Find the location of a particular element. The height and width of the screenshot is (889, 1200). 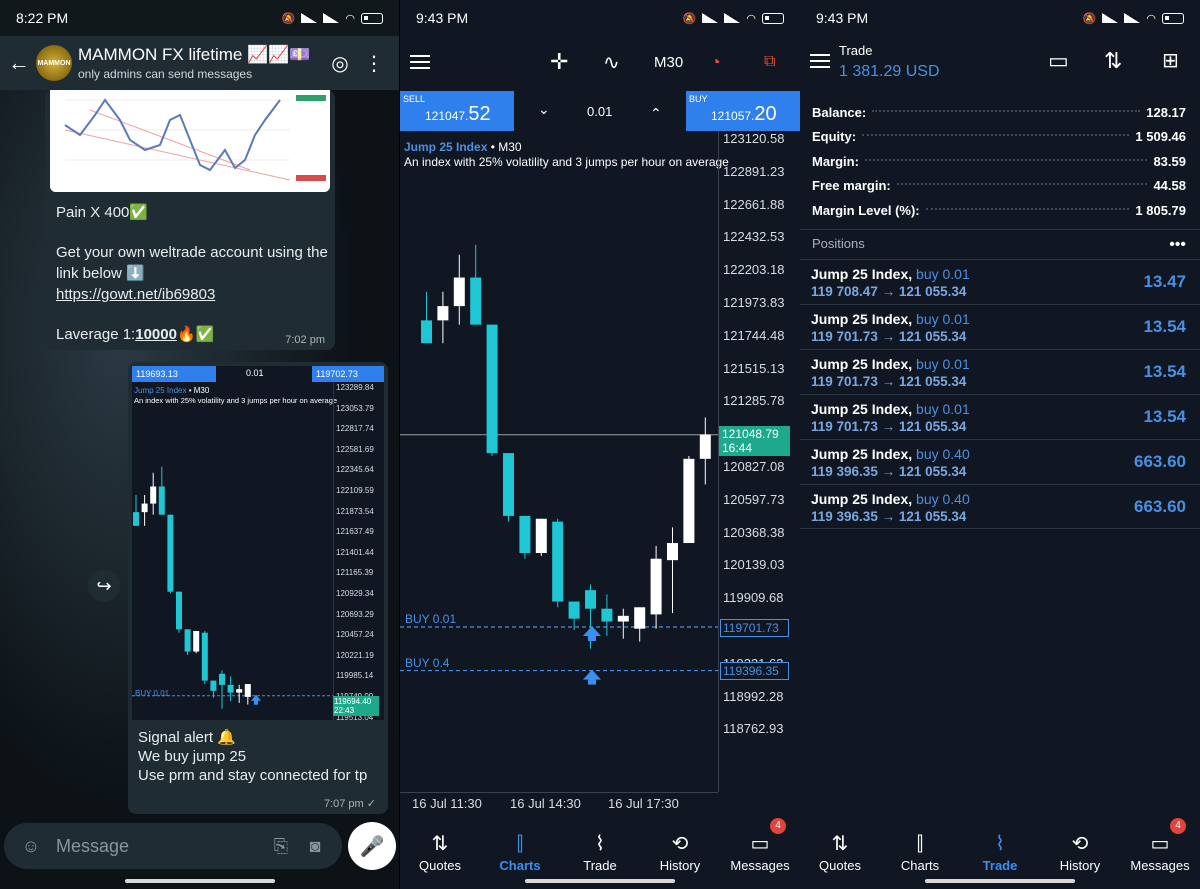

position-arrow: → is located at coordinates (888, 336).